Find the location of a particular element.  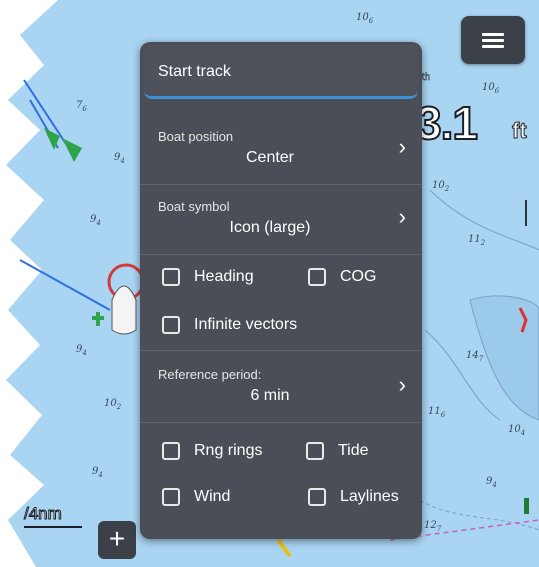

heading-checkbox: Heading is located at coordinates (208, 277).